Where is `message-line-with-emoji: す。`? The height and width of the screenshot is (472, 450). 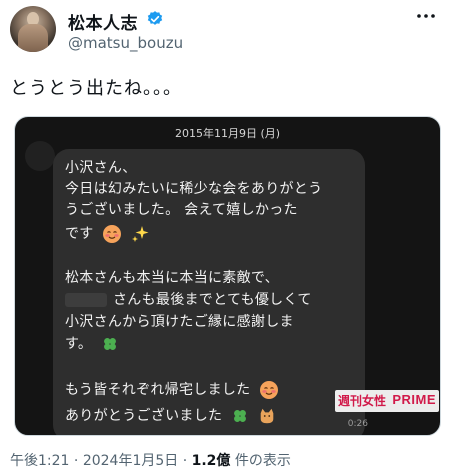
message-line-with-emoji: す。 is located at coordinates (92, 343).